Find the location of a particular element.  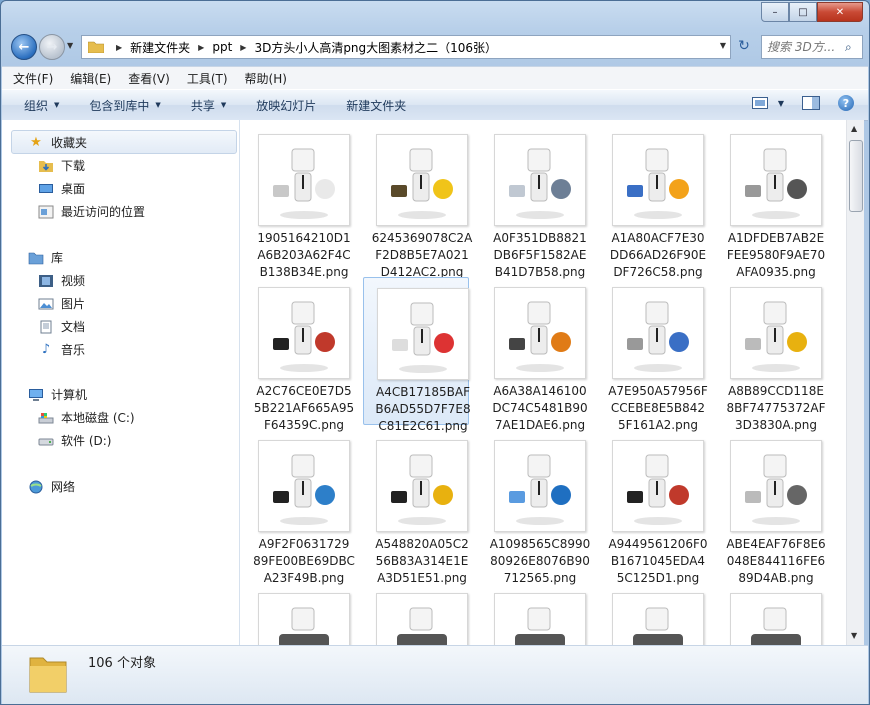

file-item: A6A38A146100 DC74C5481B90 7AE1DAE6.png is located at coordinates (534, 354).